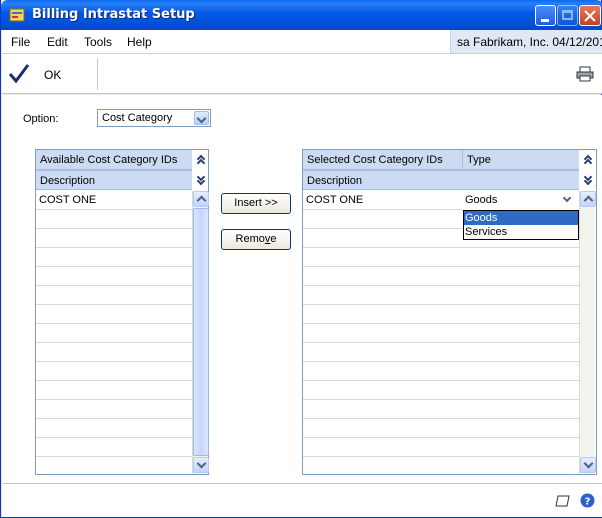  I want to click on toolbar: OK, so click(302, 74).